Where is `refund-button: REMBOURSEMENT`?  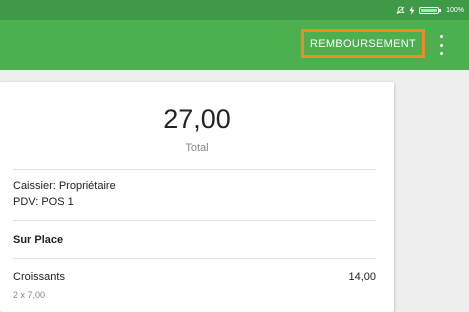
refund-button: REMBOURSEMENT is located at coordinates (363, 43).